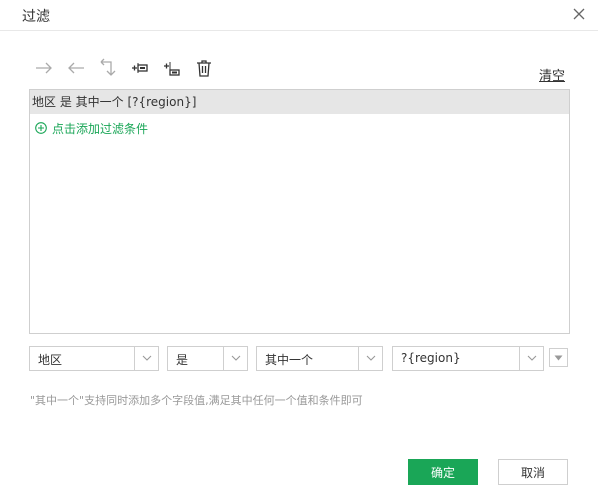 This screenshot has height=496, width=598. Describe the element at coordinates (289, 360) in the screenshot. I see `match-select-value: 其中一个` at that location.